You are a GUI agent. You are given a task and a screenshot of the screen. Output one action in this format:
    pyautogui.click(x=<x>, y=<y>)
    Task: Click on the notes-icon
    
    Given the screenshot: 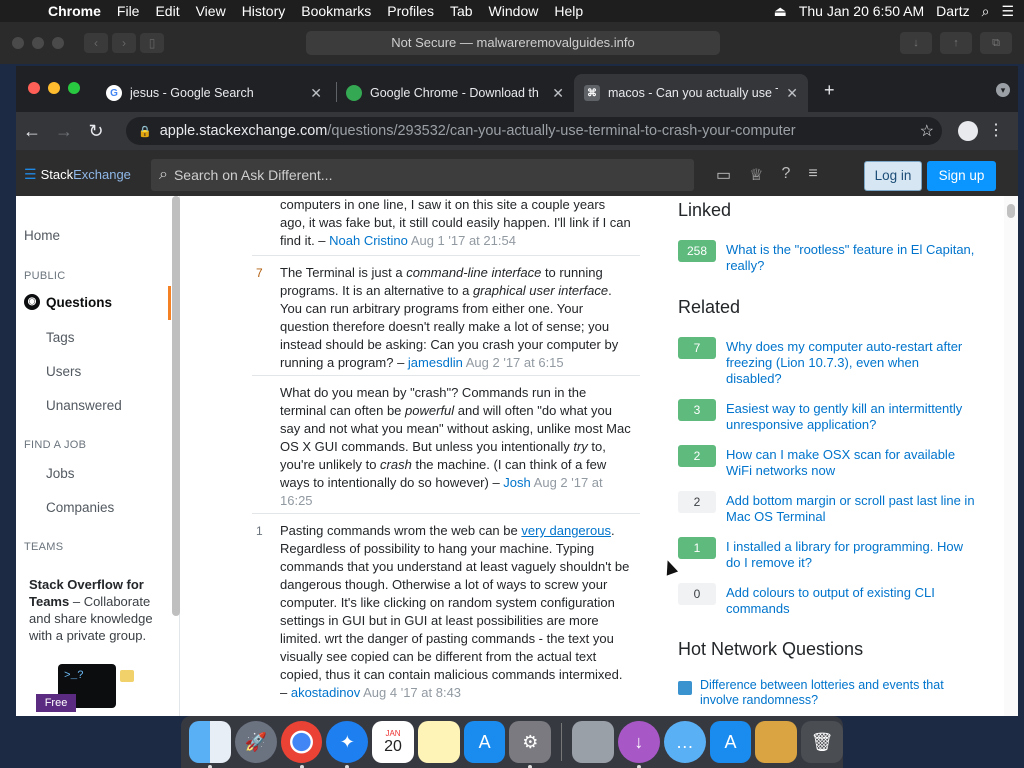 What is the action you would take?
    pyautogui.click(x=438, y=742)
    